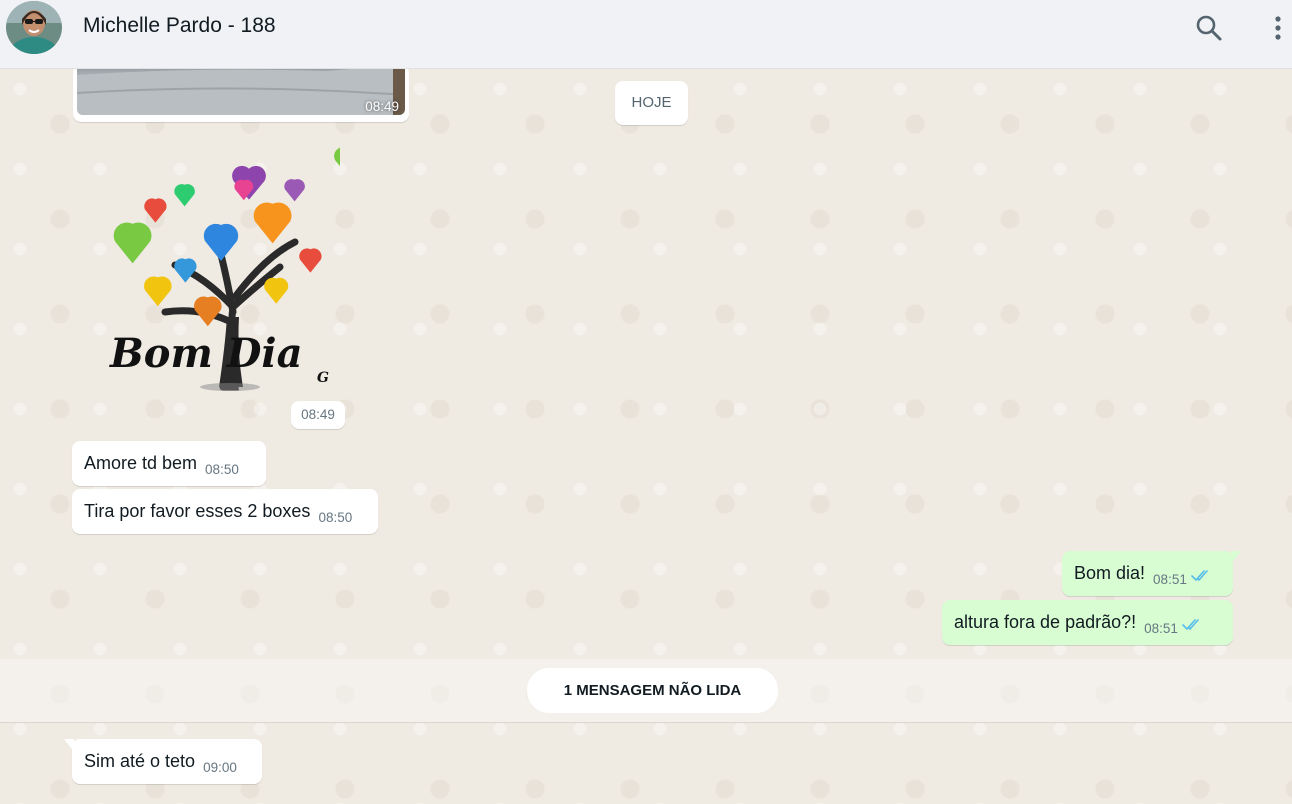 Image resolution: width=1292 pixels, height=804 pixels. Describe the element at coordinates (1045, 622) in the screenshot. I see `message-text: altura fora de padrão?!` at that location.